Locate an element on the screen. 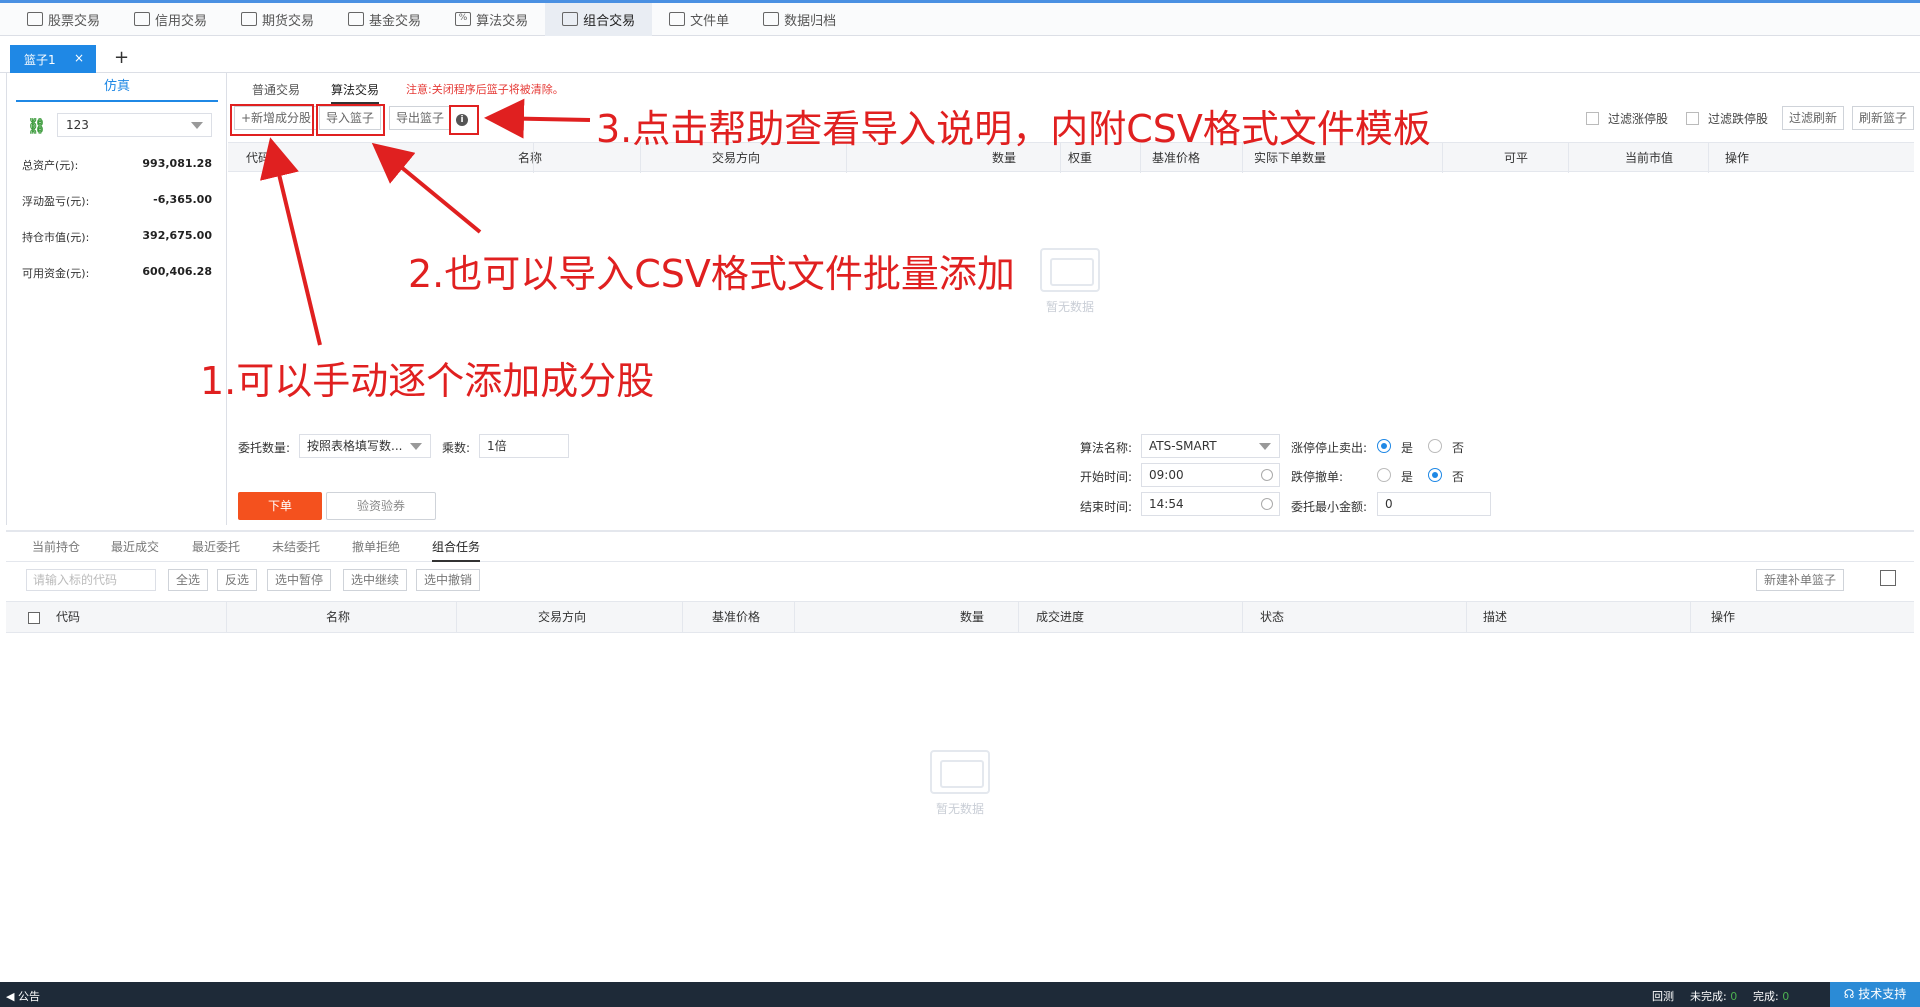 This screenshot has height=1007, width=1920. layers-icon is located at coordinates (771, 19).